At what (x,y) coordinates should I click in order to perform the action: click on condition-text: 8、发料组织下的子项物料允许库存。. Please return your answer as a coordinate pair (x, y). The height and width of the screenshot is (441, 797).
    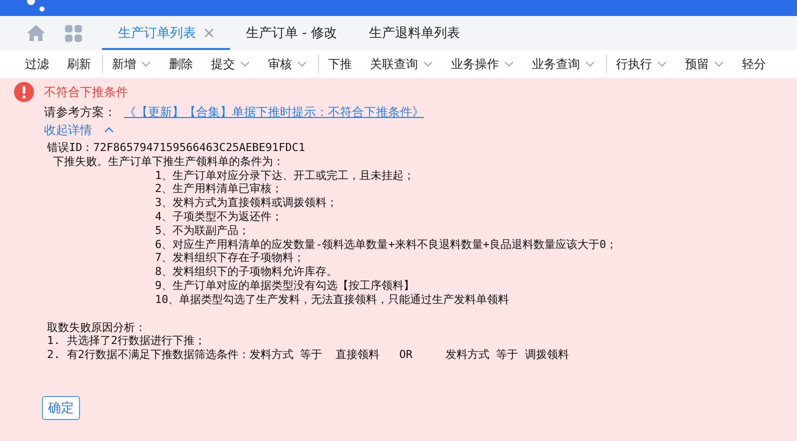
    Looking at the image, I should click on (246, 272).